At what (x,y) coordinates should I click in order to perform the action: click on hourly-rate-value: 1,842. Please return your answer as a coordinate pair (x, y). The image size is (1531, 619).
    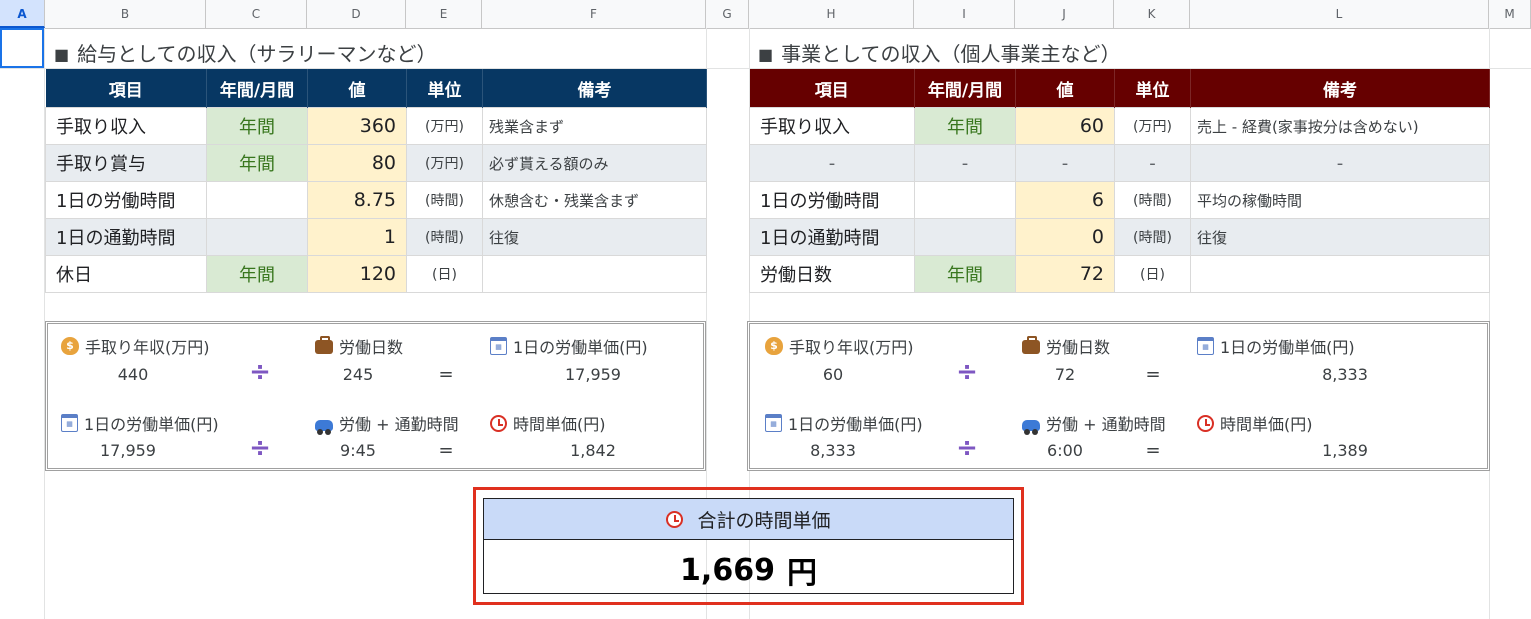
    Looking at the image, I should click on (593, 450).